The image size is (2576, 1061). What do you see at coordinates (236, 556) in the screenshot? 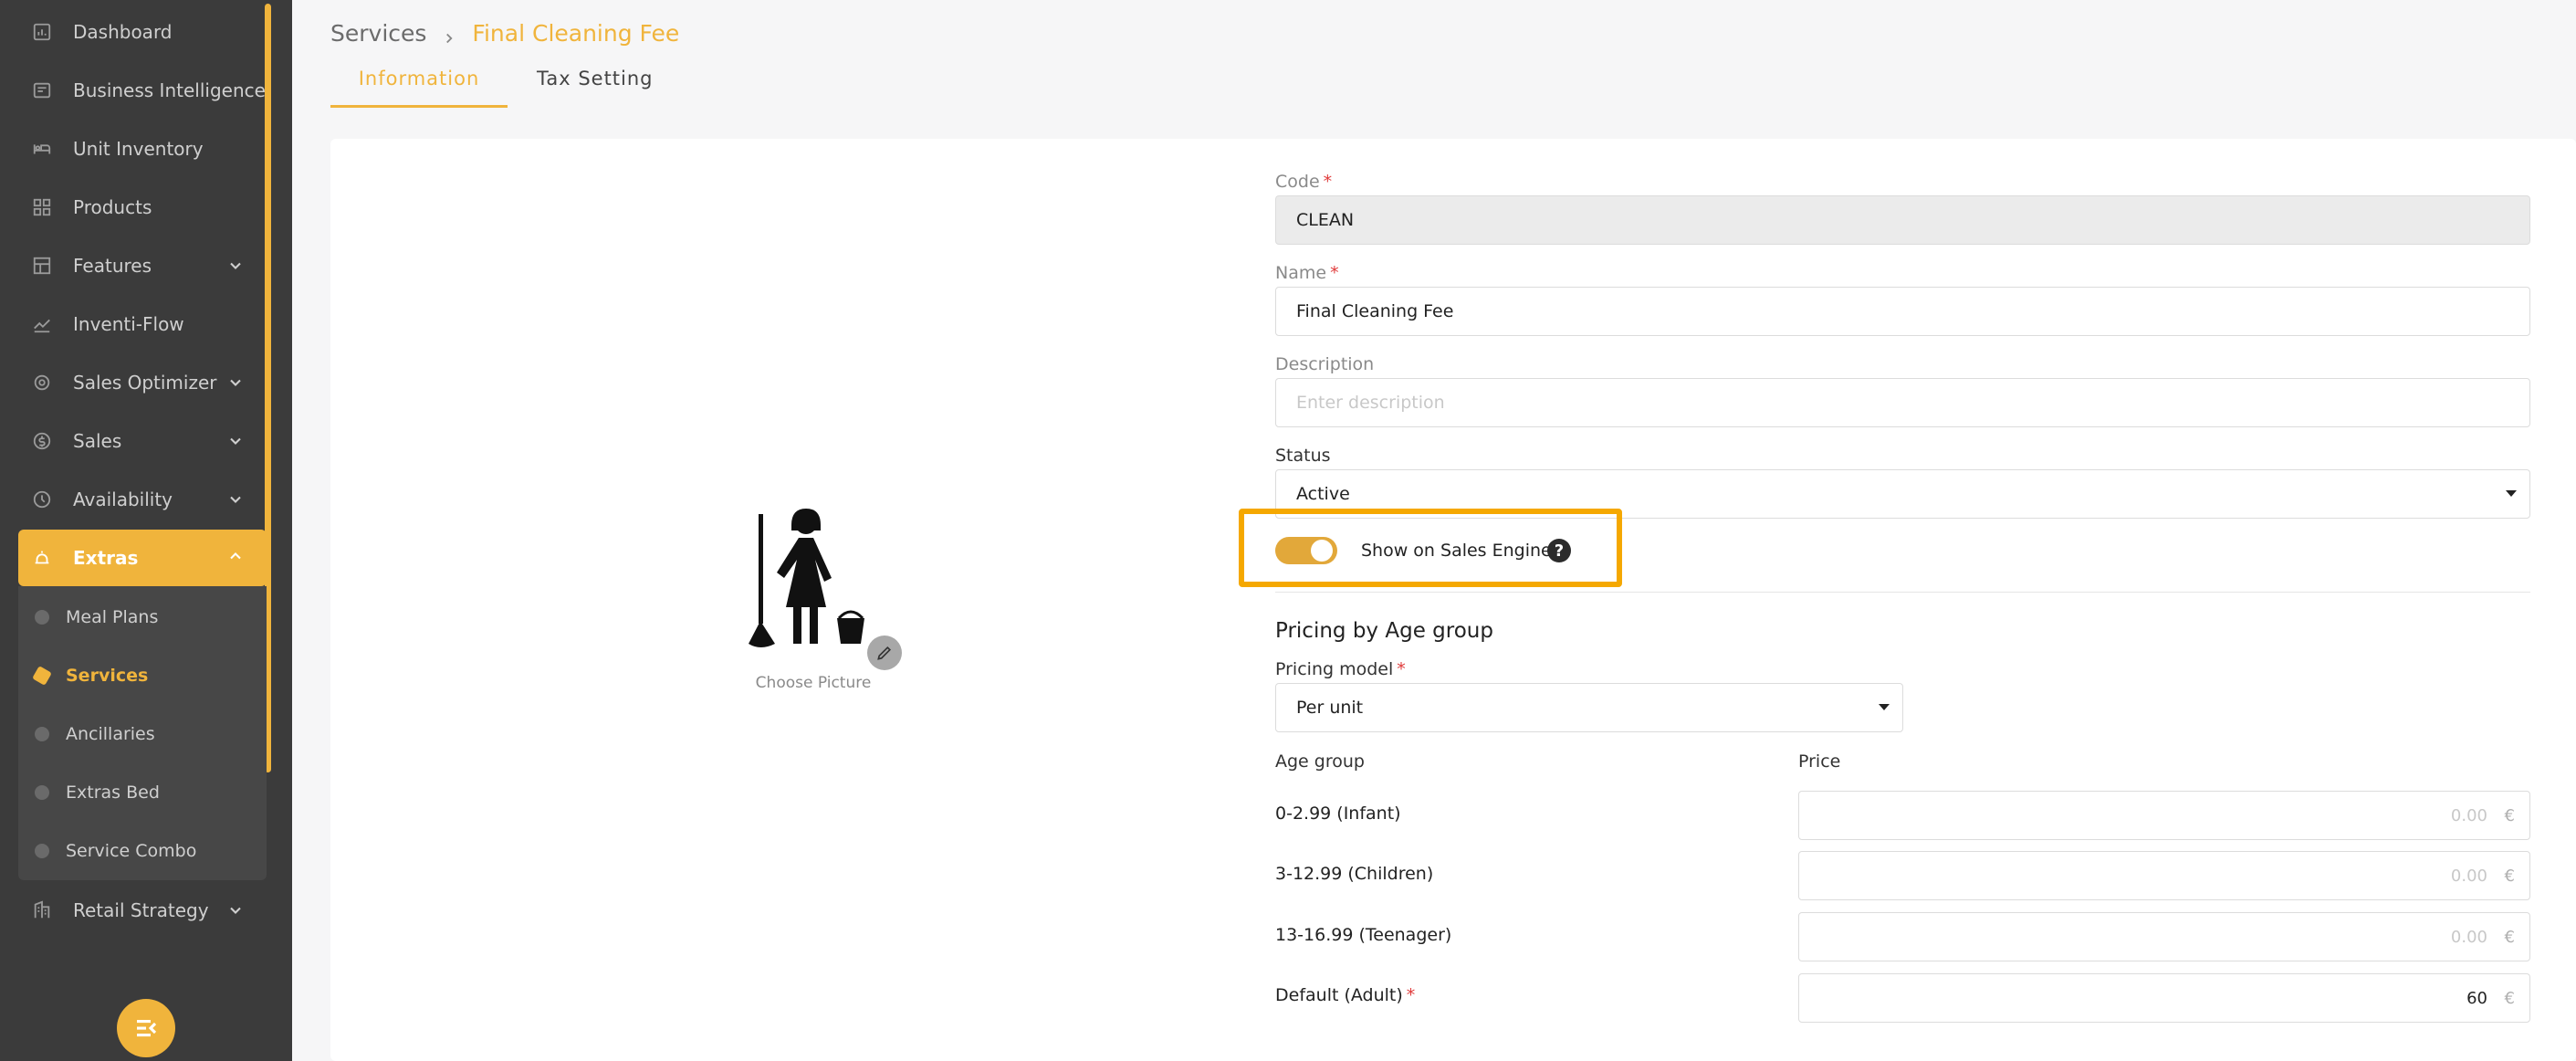
I see `chevron-up-icon` at bounding box center [236, 556].